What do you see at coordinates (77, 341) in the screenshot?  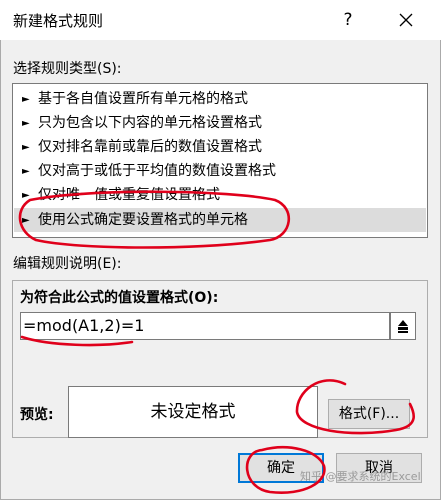 I see `annotation-underline-formula` at bounding box center [77, 341].